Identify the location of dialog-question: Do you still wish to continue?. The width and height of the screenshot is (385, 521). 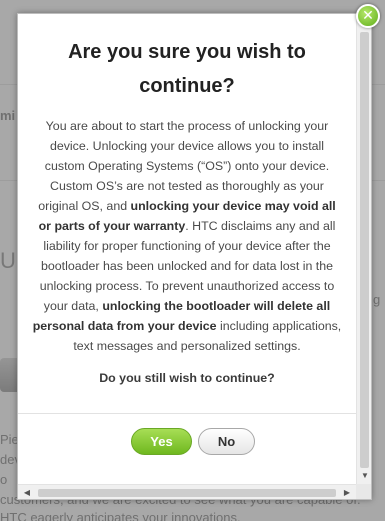
(187, 378).